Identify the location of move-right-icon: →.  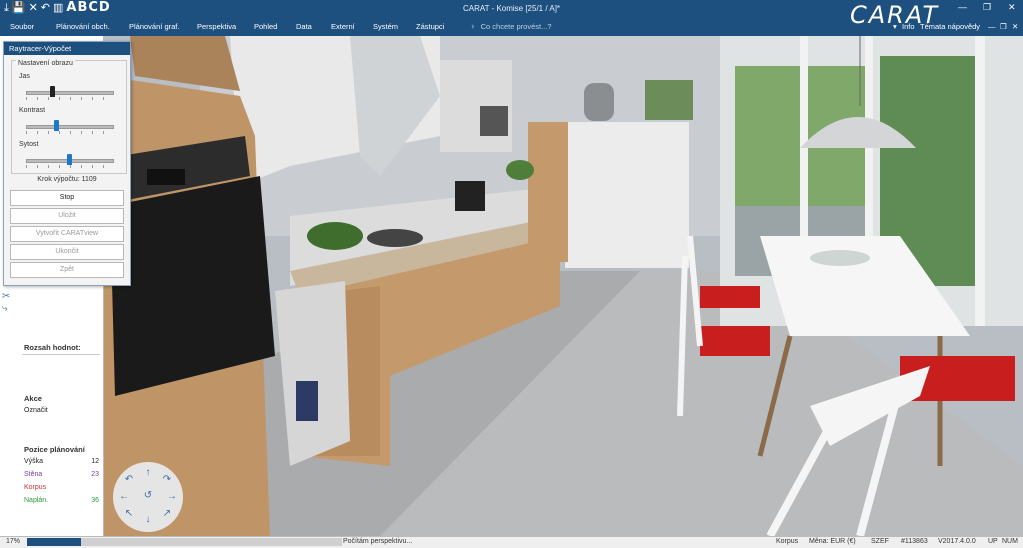
(172, 496).